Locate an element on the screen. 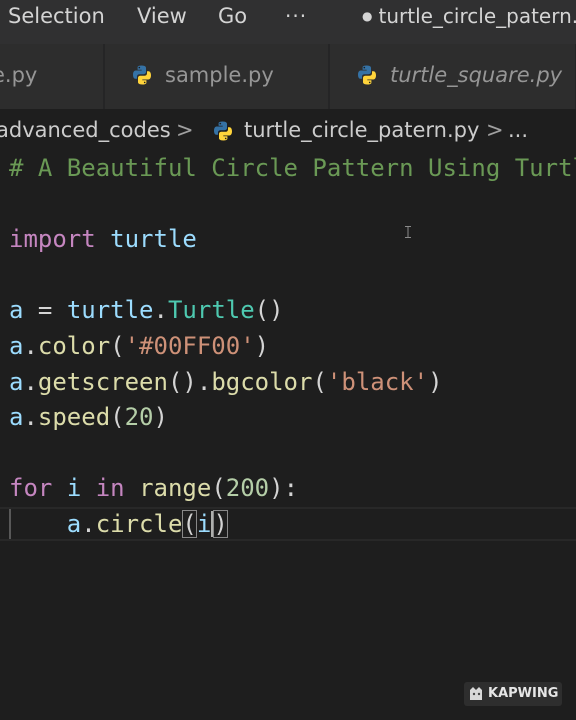 This screenshot has height=720, width=576. code-line: for i in range(200): is located at coordinates (153, 491).